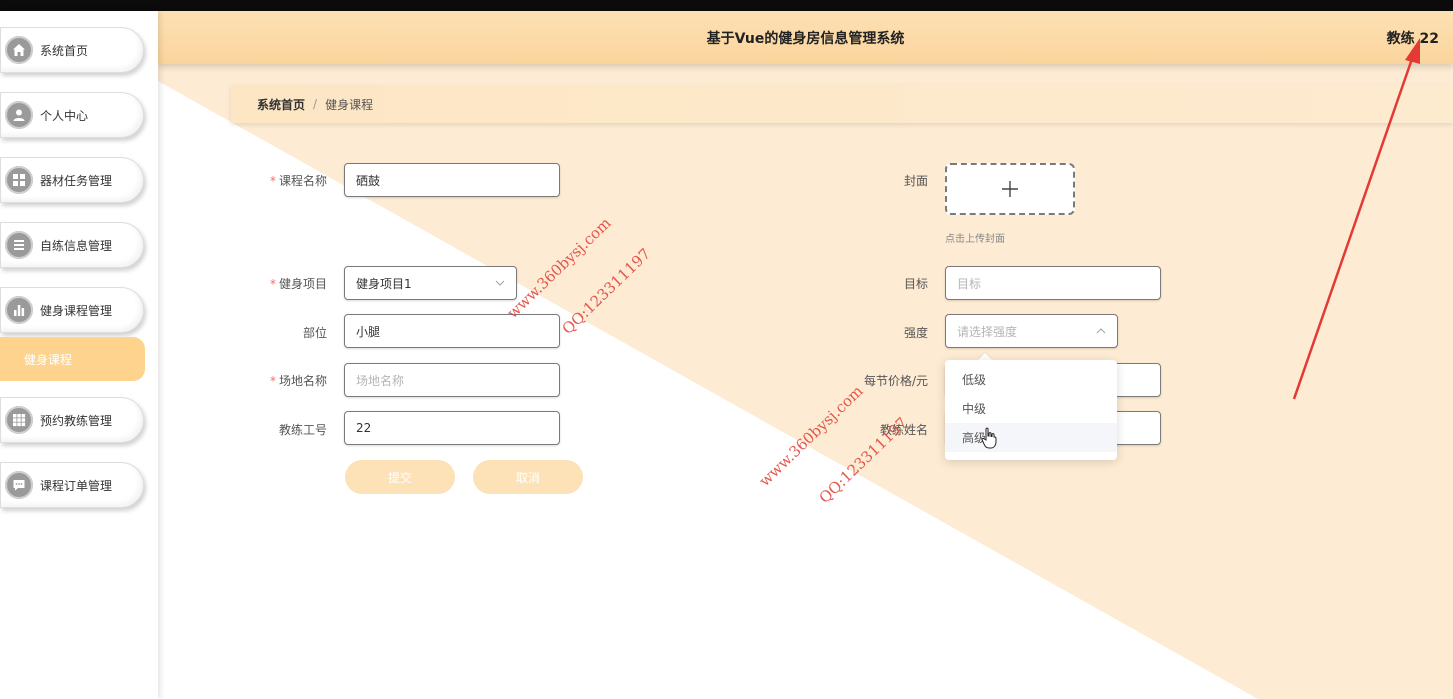 The image size is (1453, 699). I want to click on home-icon, so click(19, 50).